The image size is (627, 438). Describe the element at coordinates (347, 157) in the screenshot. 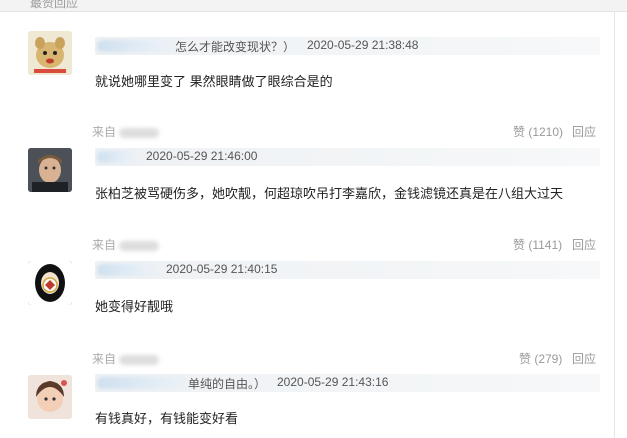

I see `comment-header: 2020-05-29 21:46:00` at that location.